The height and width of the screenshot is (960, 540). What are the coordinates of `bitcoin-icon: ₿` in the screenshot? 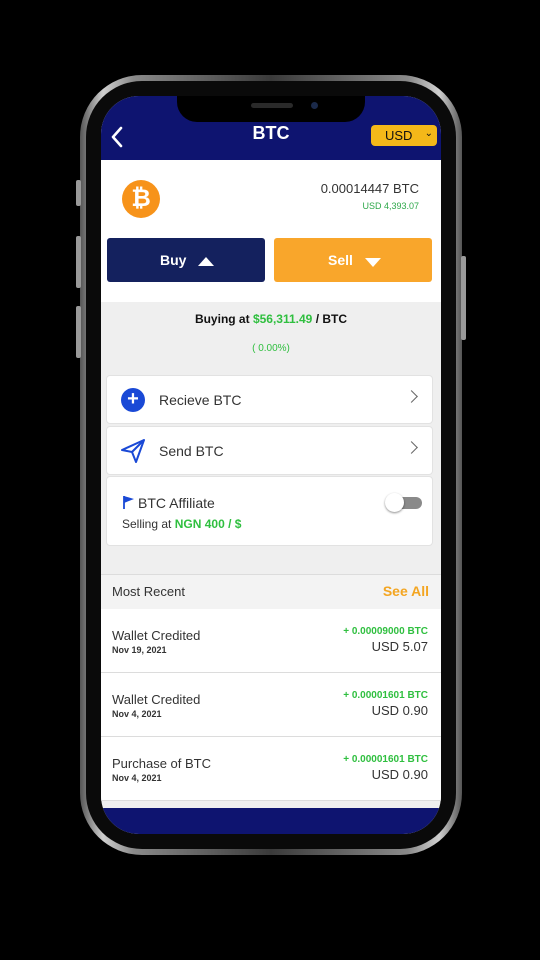 It's located at (141, 199).